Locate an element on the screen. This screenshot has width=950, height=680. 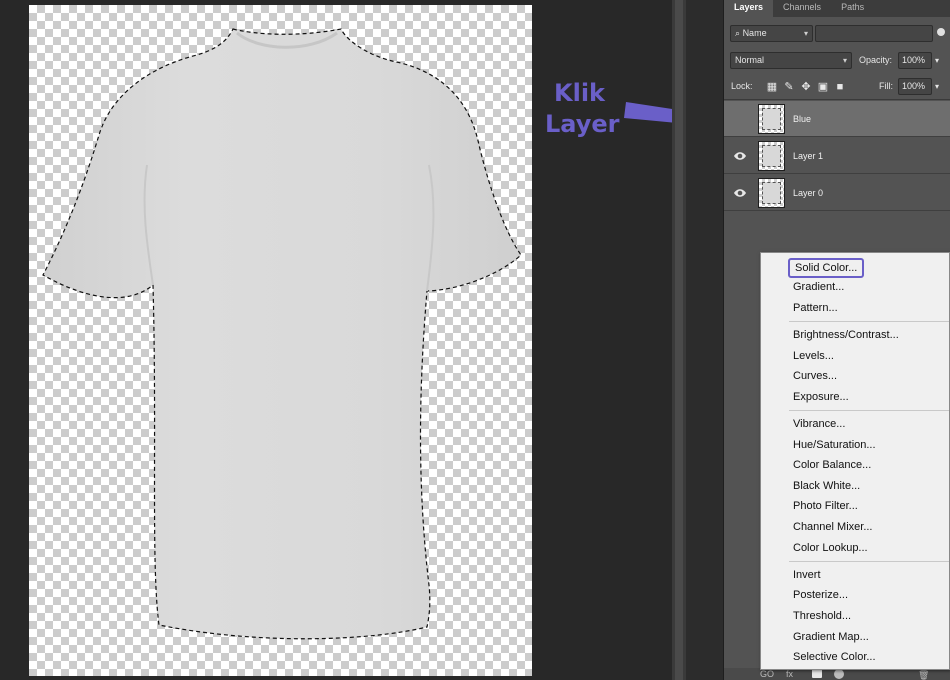
mask-icon is located at coordinates (817, 673).